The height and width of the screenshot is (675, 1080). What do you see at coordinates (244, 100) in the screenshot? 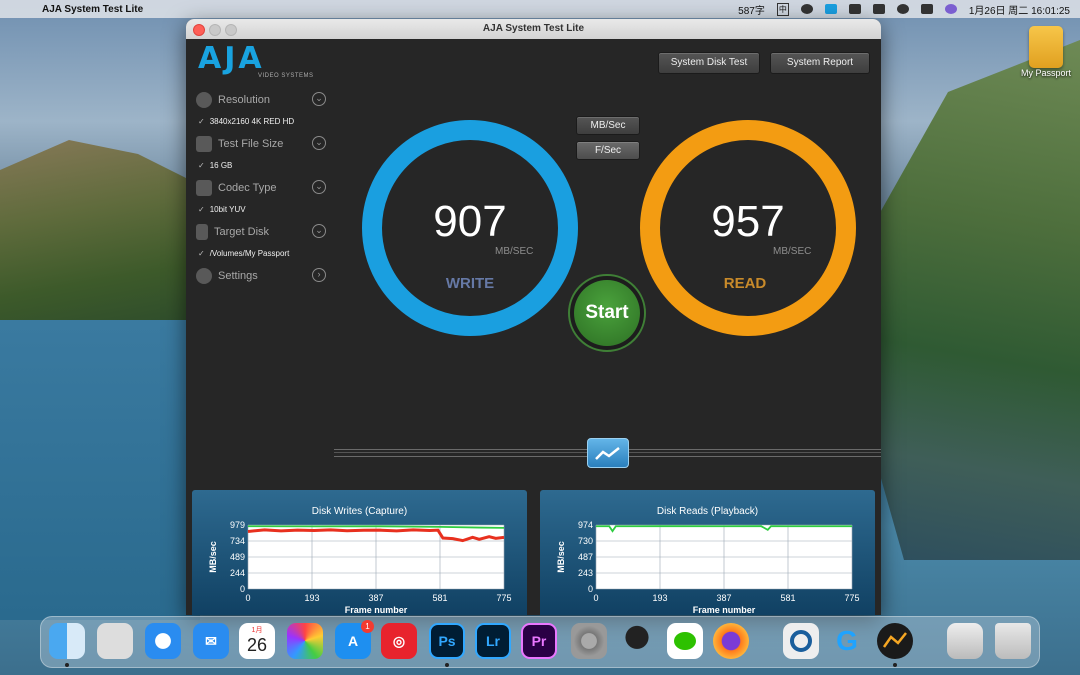
I see `resolution-label: Resolution` at bounding box center [244, 100].